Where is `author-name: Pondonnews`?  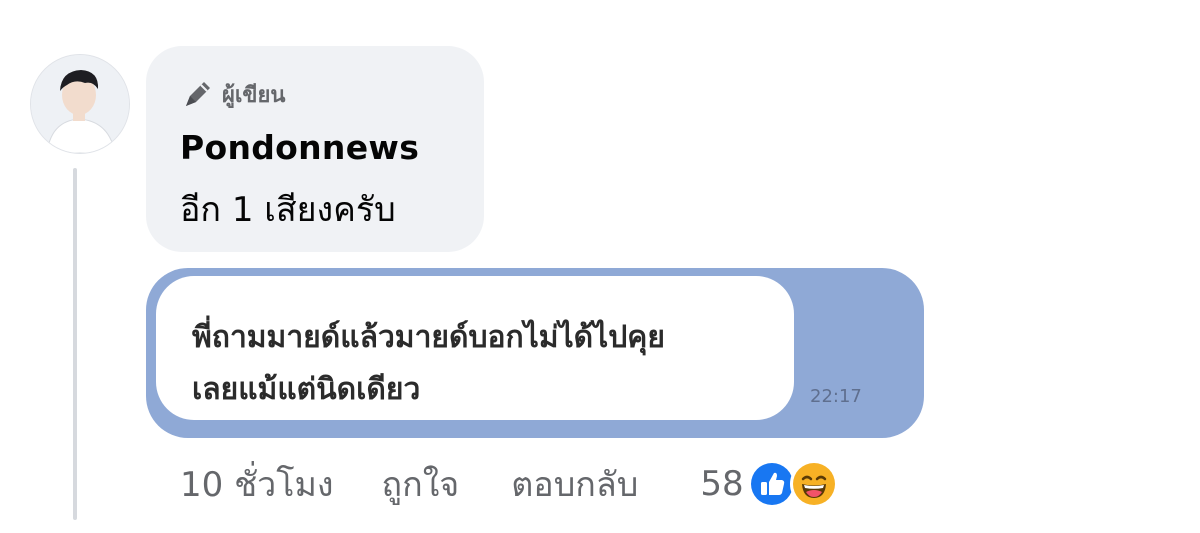
author-name: Pondonnews is located at coordinates (299, 147).